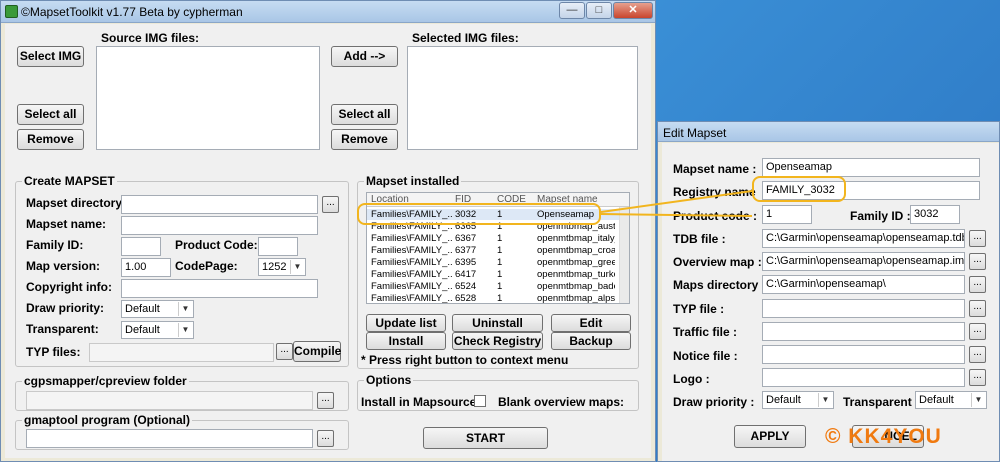 This screenshot has height=462, width=1000. What do you see at coordinates (181, 352) in the screenshot?
I see `typ-files-input` at bounding box center [181, 352].